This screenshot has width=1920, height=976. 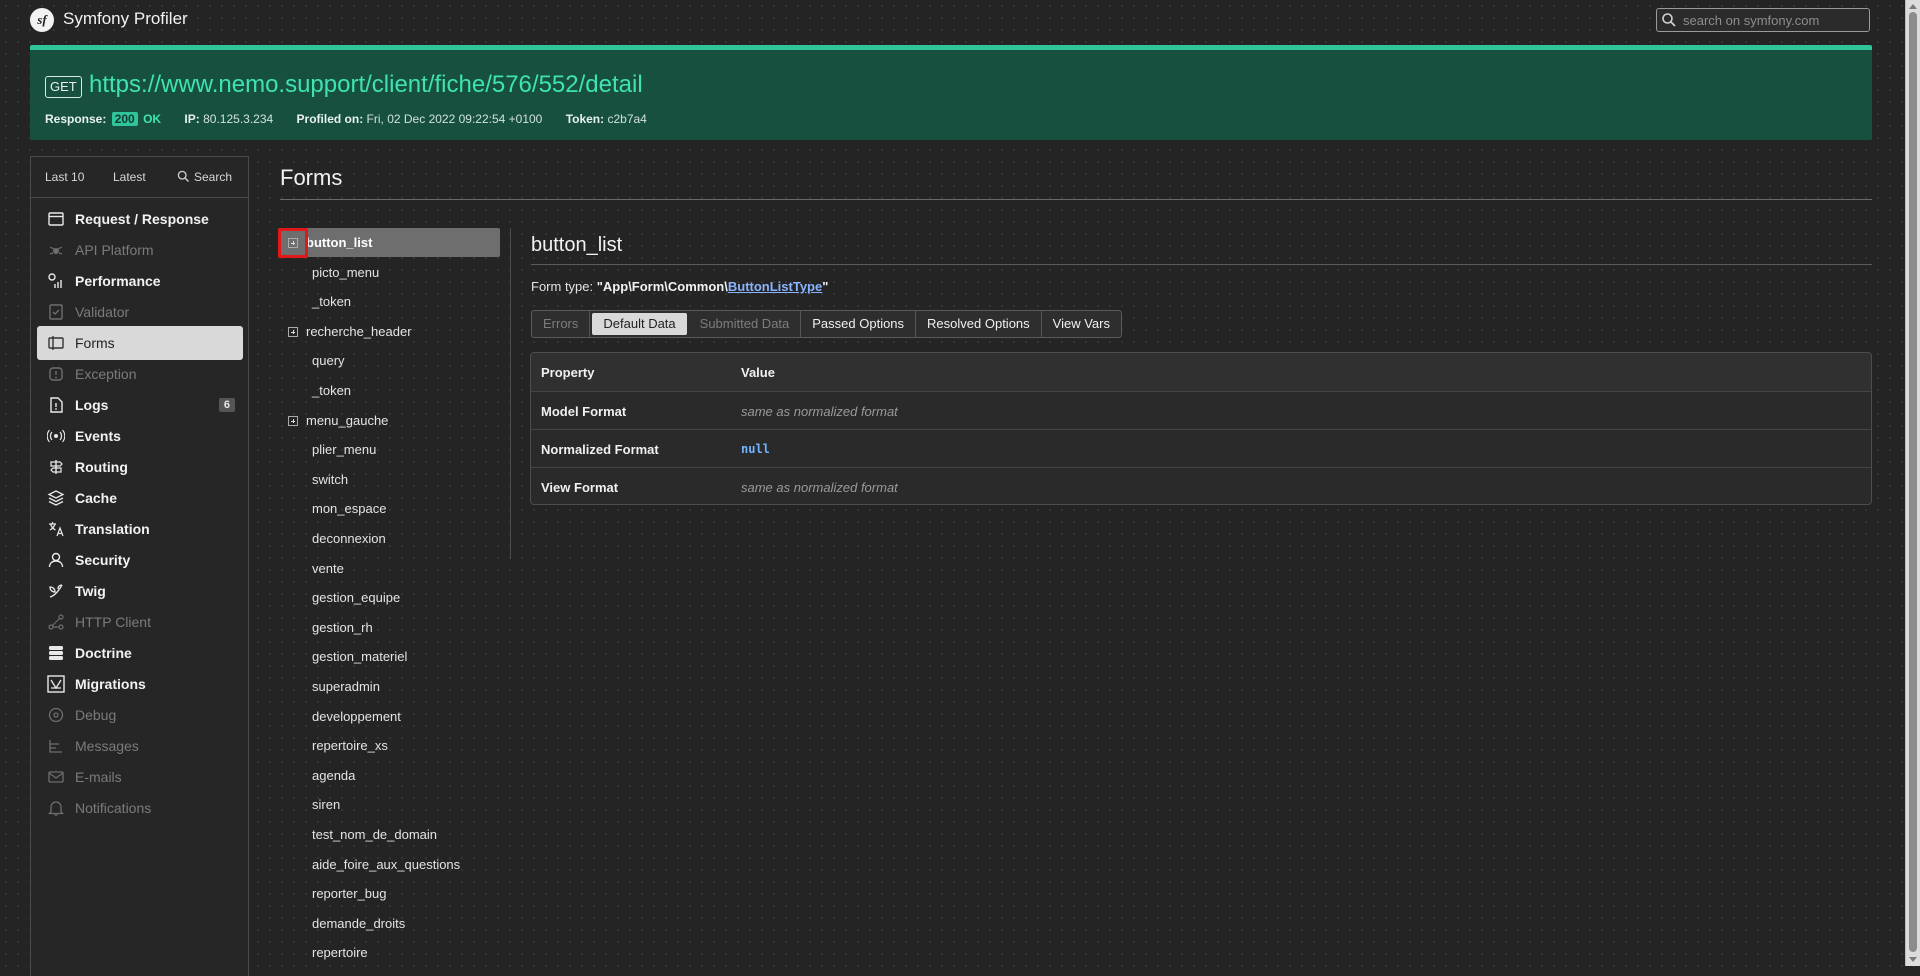 What do you see at coordinates (389, 864) in the screenshot?
I see `form-tree-child: aide_foire_aux_questions` at bounding box center [389, 864].